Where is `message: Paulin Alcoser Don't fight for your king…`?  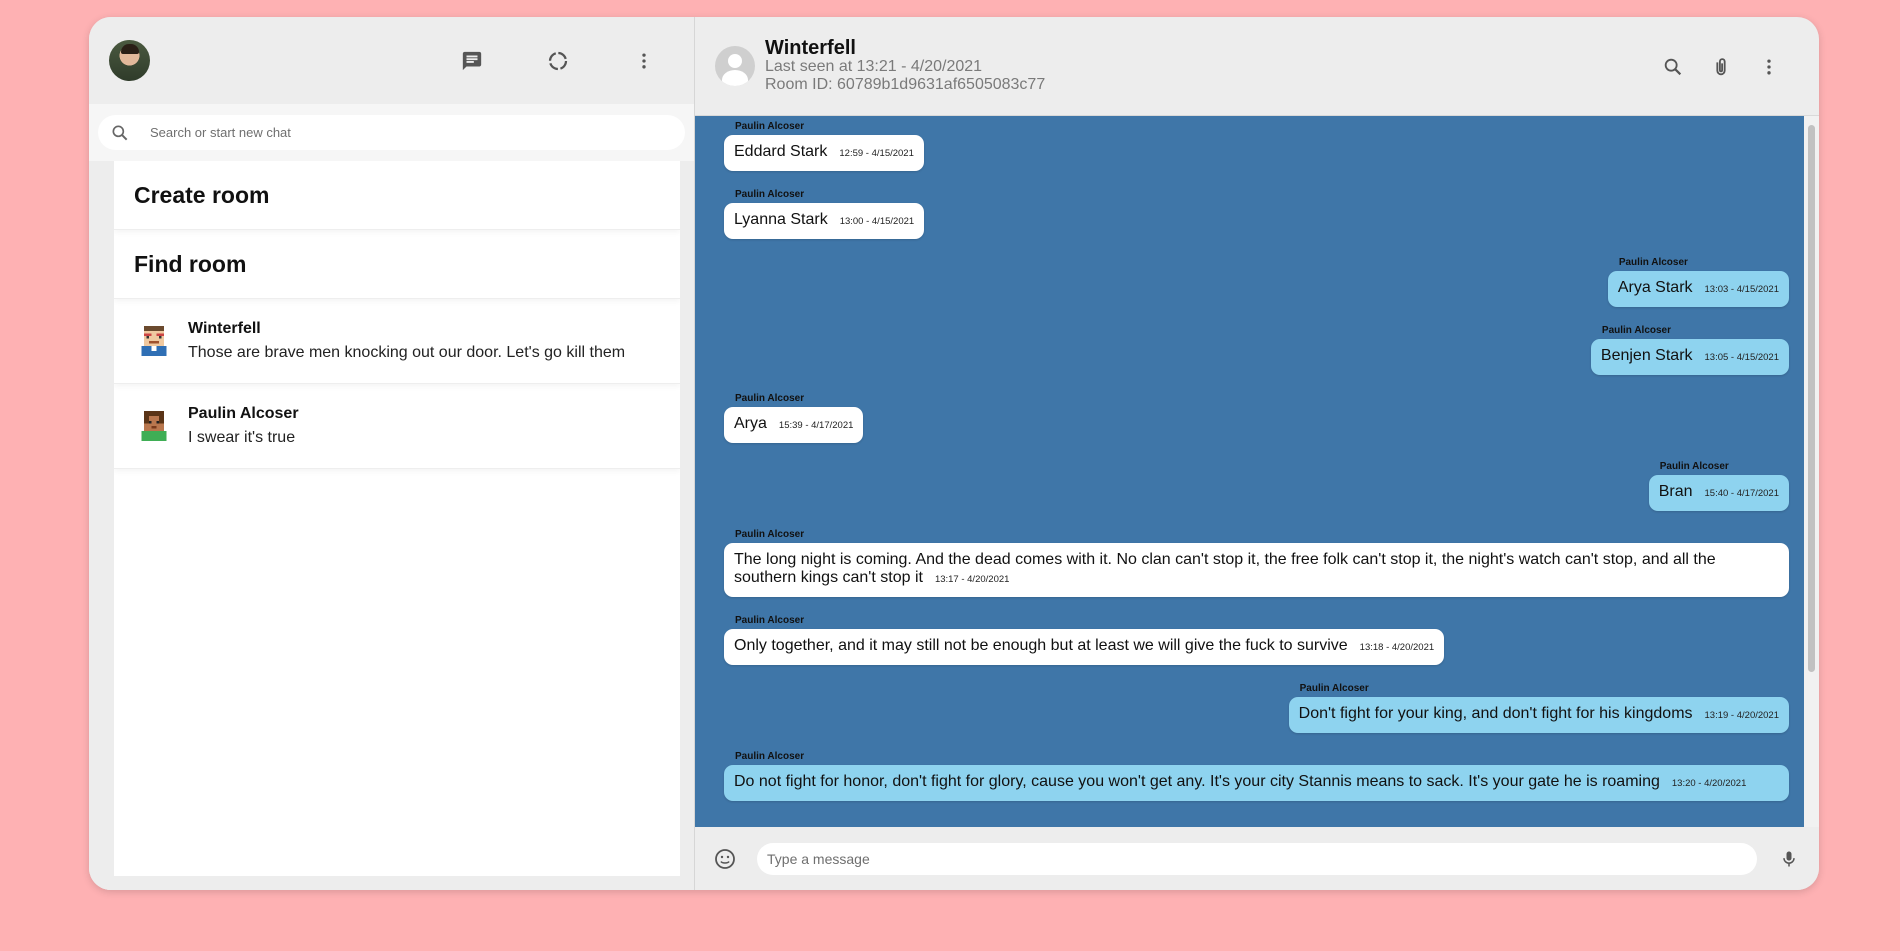 message: Paulin Alcoser Don't fight for your king… is located at coordinates (1538, 708).